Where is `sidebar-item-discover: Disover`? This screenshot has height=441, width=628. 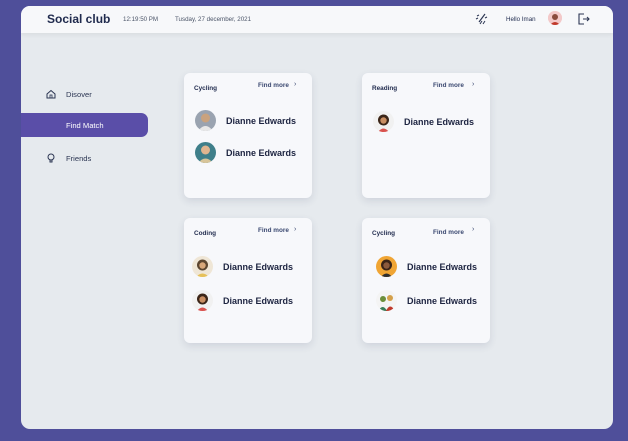
sidebar-item-discover: Disover is located at coordinates (84, 94).